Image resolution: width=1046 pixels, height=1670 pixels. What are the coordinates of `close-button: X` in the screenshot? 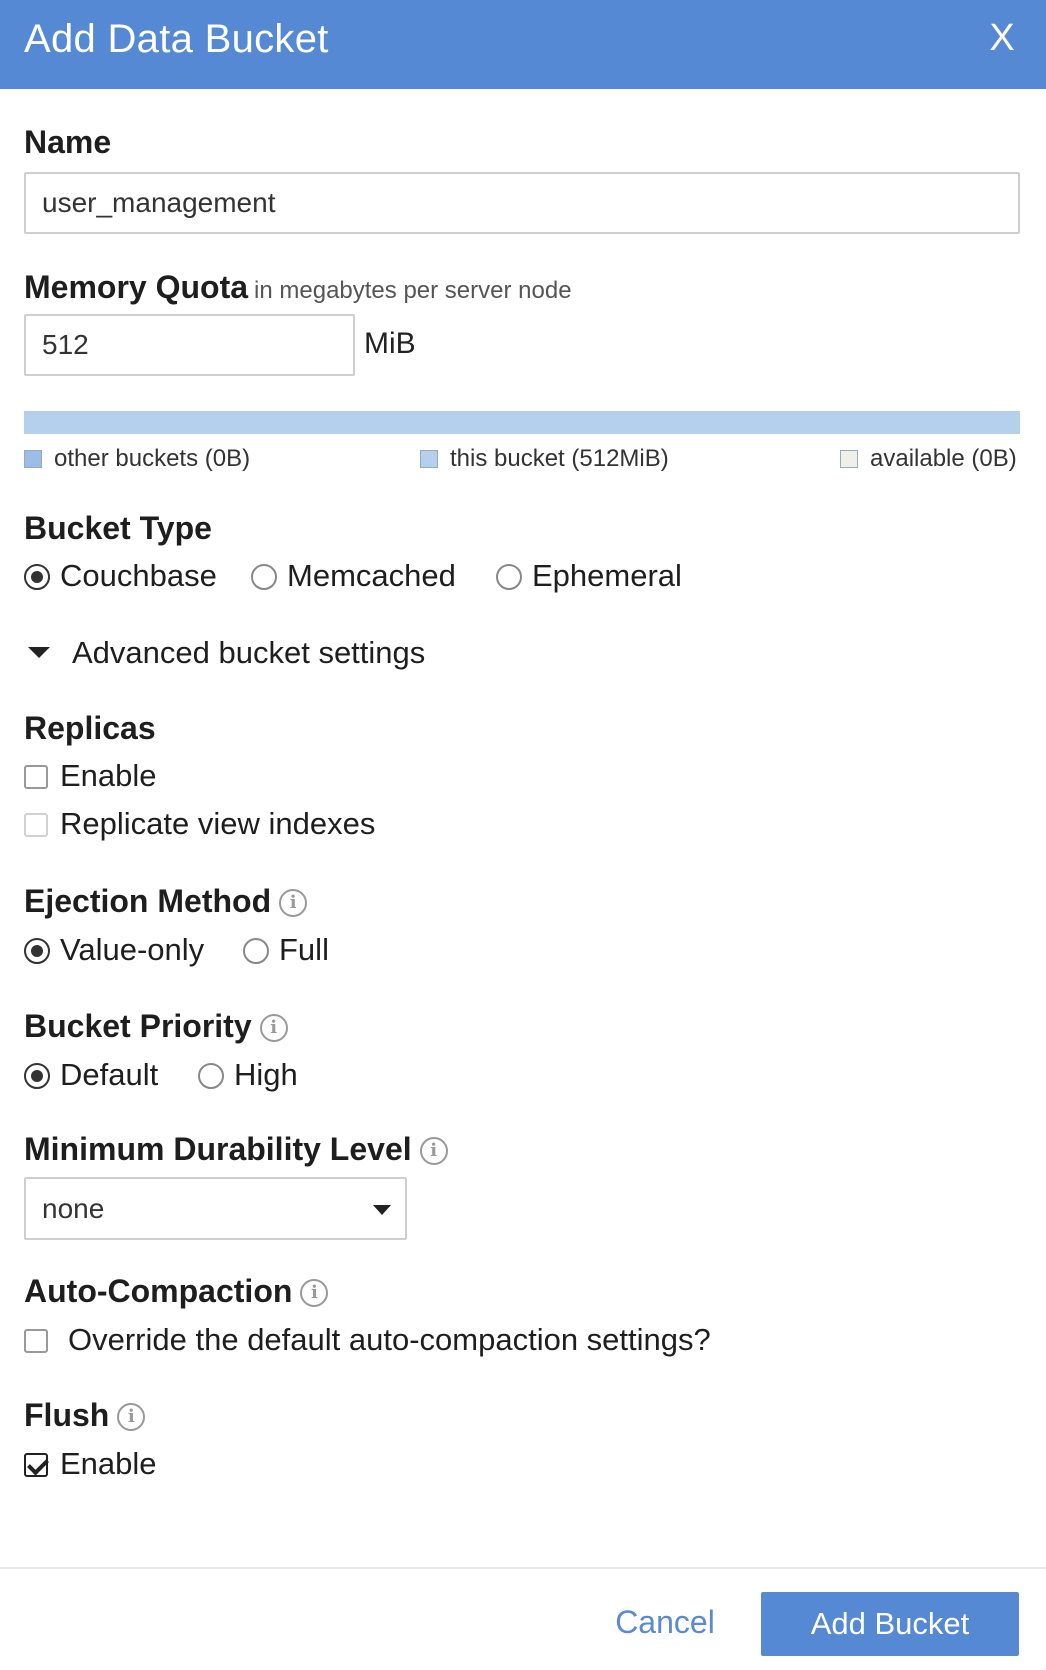 It's located at (1002, 38).